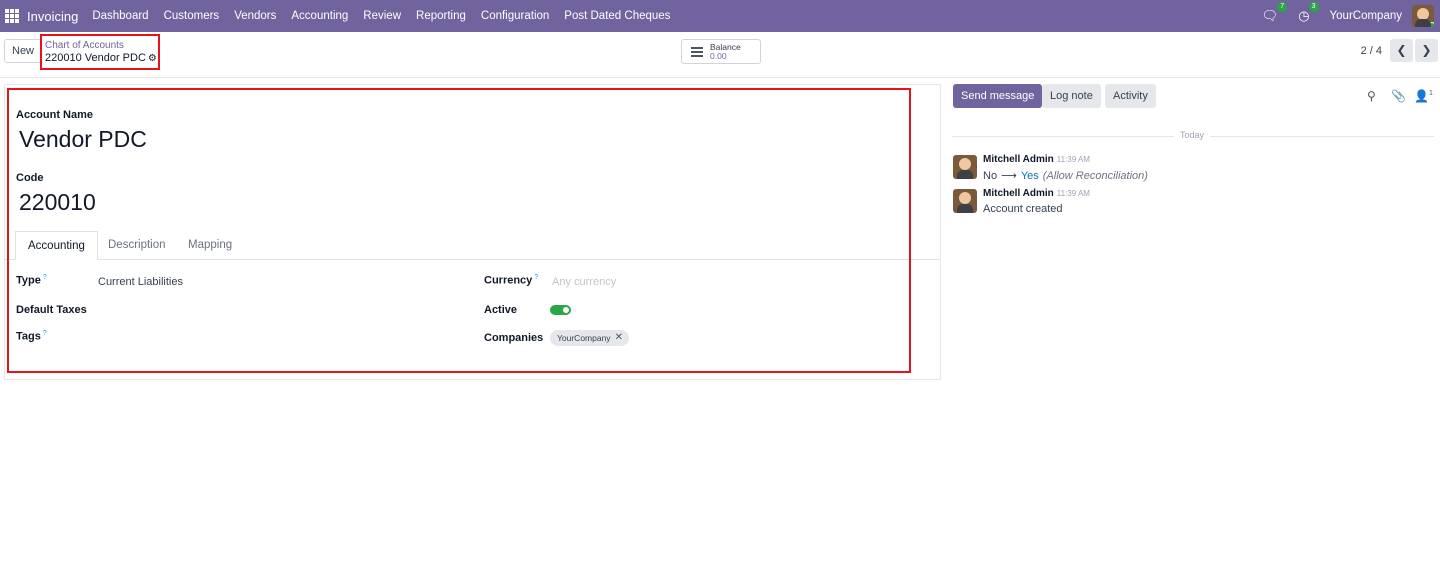 The width and height of the screenshot is (1440, 573). What do you see at coordinates (1423, 96) in the screenshot?
I see `followers-icon: 👤1` at bounding box center [1423, 96].